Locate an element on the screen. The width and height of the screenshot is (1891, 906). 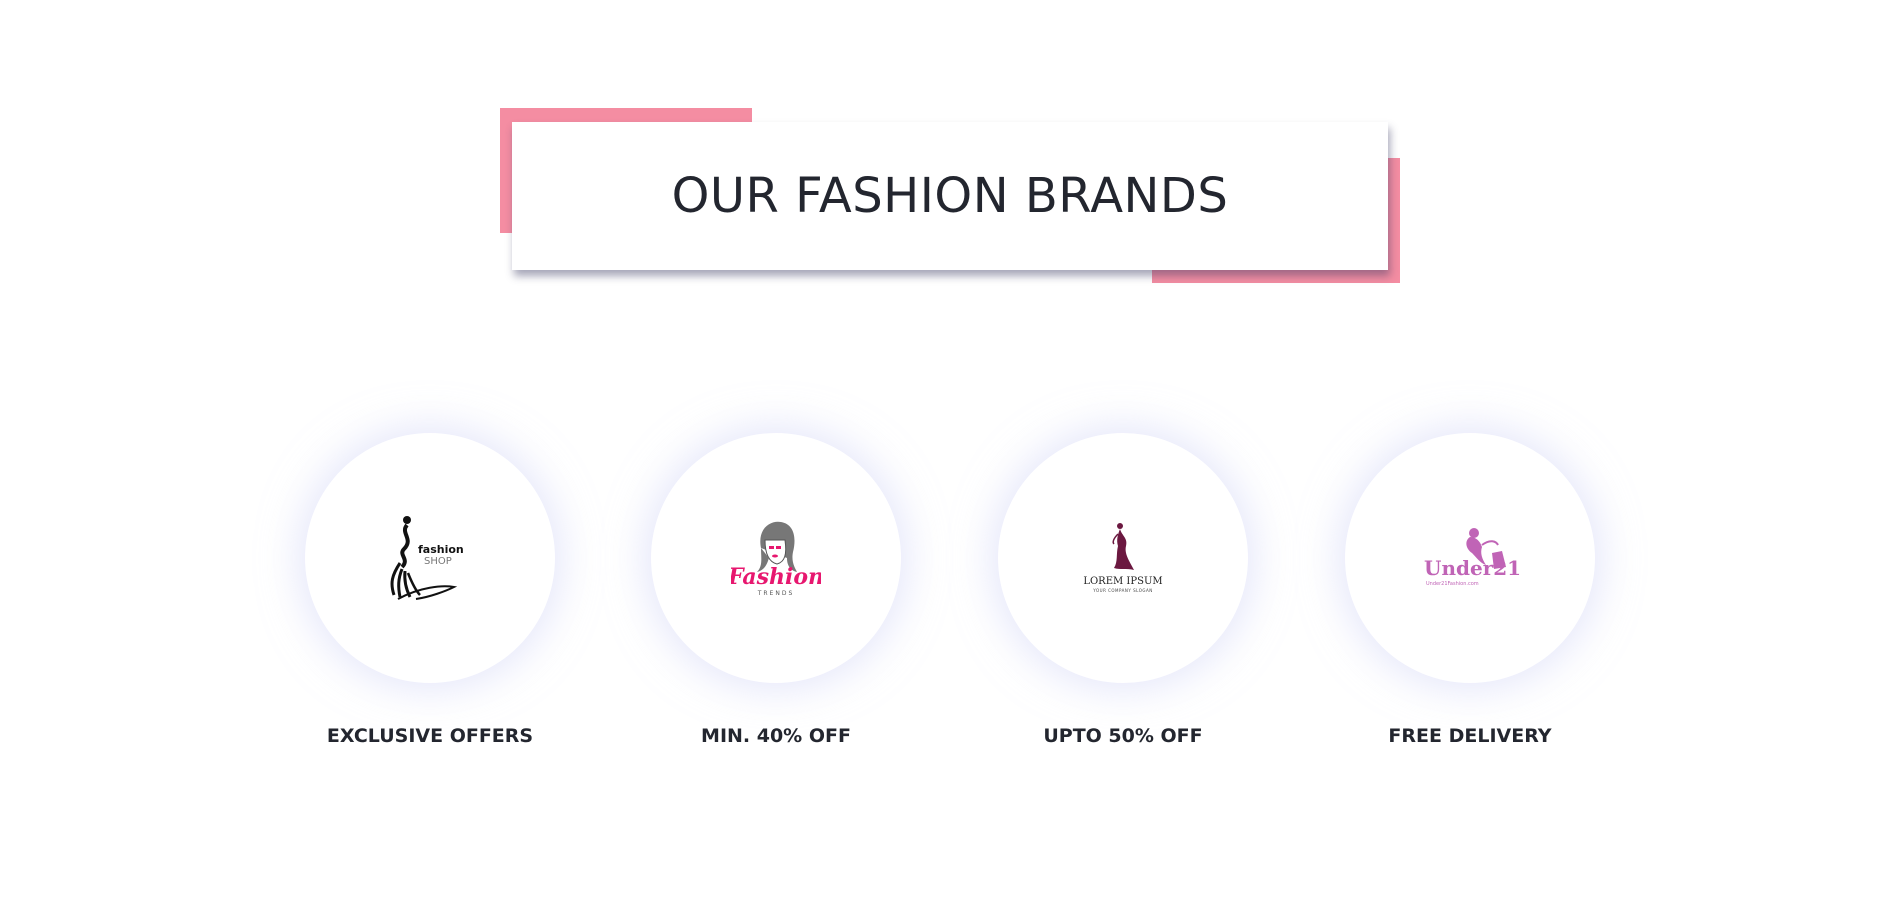
brand-card-under21: Under21 Under21Fashion.com FREE DELIVERY is located at coordinates (1470, 590).